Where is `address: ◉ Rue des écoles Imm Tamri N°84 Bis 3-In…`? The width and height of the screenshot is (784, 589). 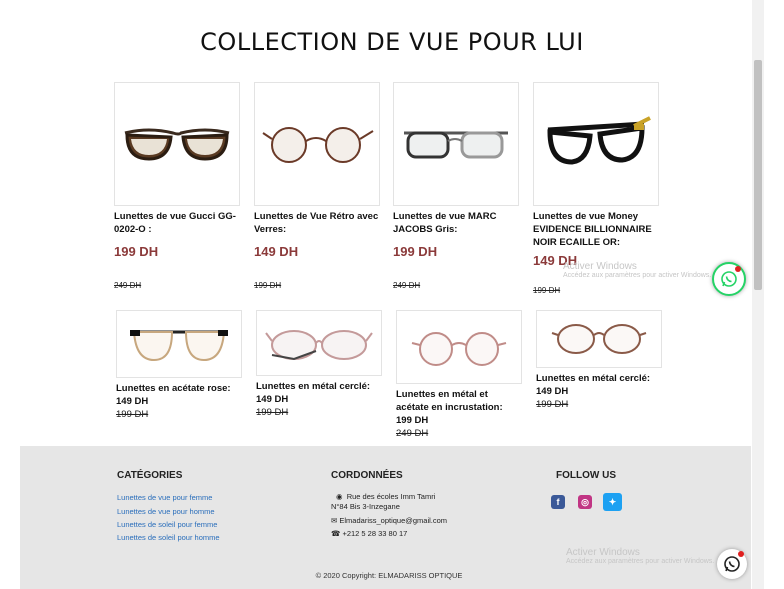
address: ◉ Rue des écoles Imm Tamri N°84 Bis 3-In… is located at coordinates (383, 502).